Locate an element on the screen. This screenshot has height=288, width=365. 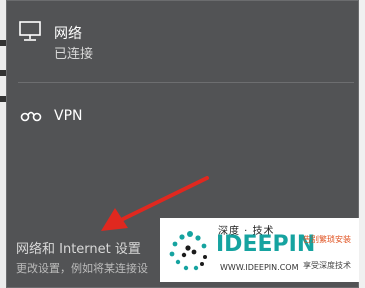
vpn-link-icon is located at coordinates (31, 118).